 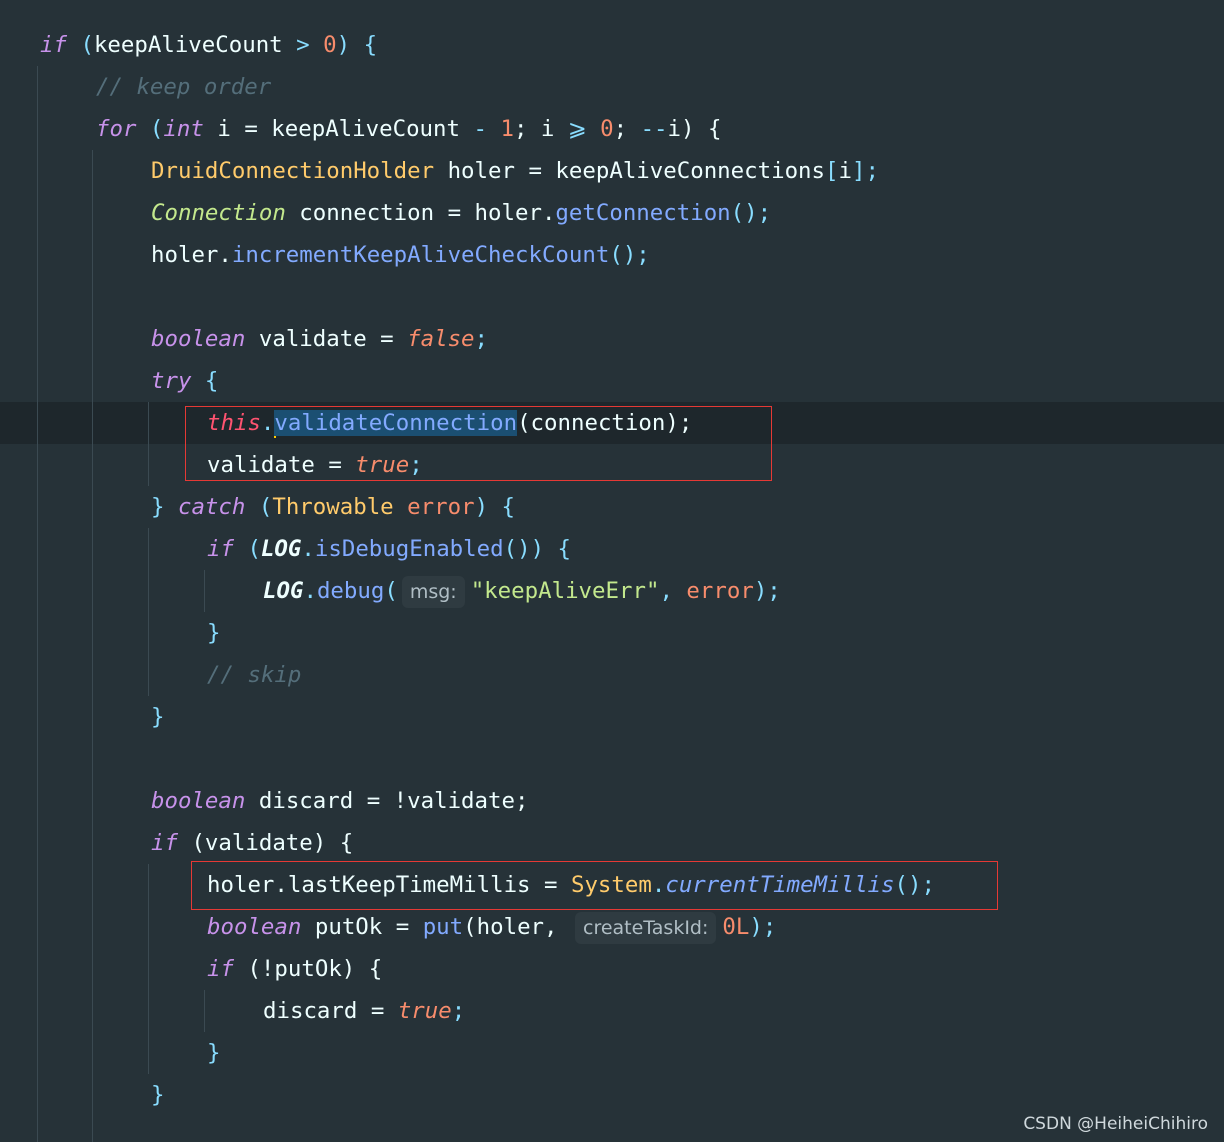 What do you see at coordinates (594, 885) in the screenshot?
I see `highlight-box-lastkeeptime` at bounding box center [594, 885].